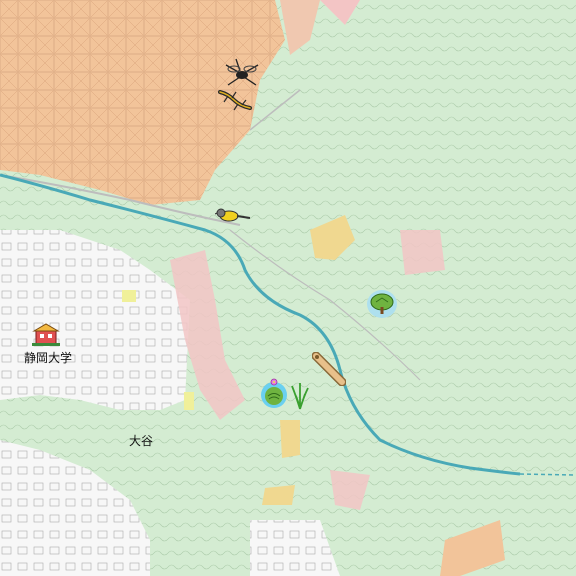 Image resolution: width=576 pixels, height=576 pixels. What do you see at coordinates (48, 358) in the screenshot?
I see `label-university: 静岡大学` at bounding box center [48, 358].